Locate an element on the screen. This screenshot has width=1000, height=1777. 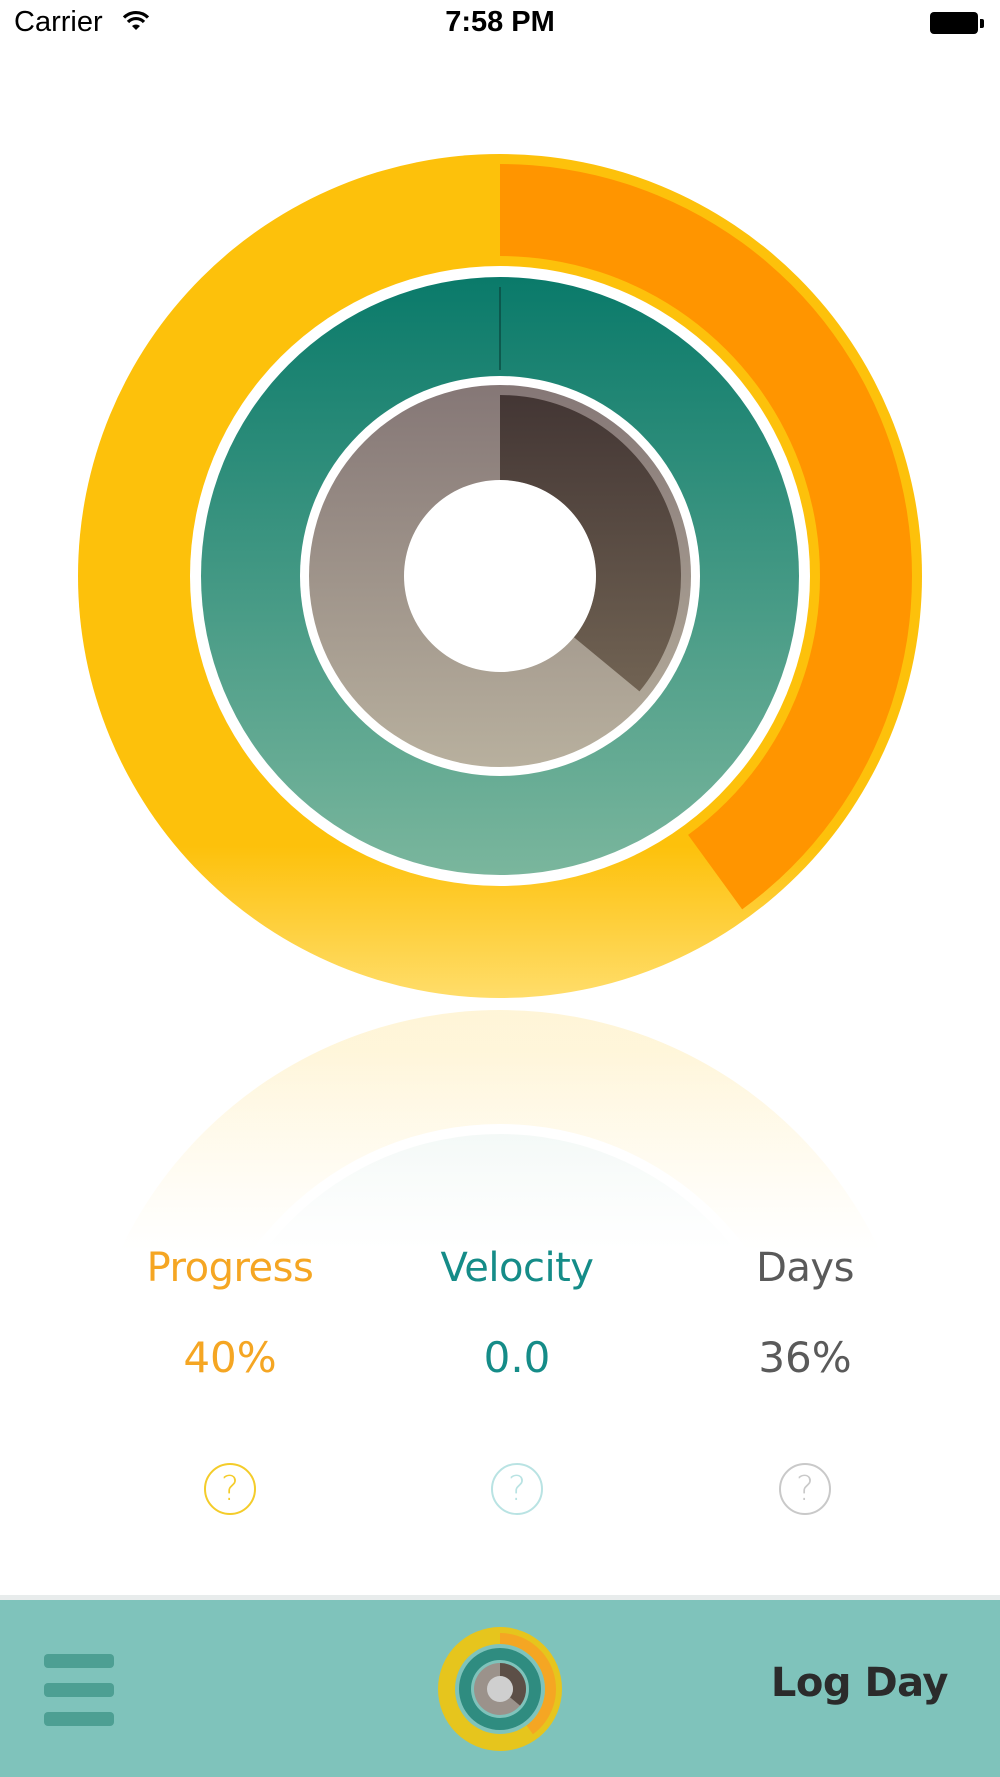
stat-days-value: 36% is located at coordinates (805, 1357).